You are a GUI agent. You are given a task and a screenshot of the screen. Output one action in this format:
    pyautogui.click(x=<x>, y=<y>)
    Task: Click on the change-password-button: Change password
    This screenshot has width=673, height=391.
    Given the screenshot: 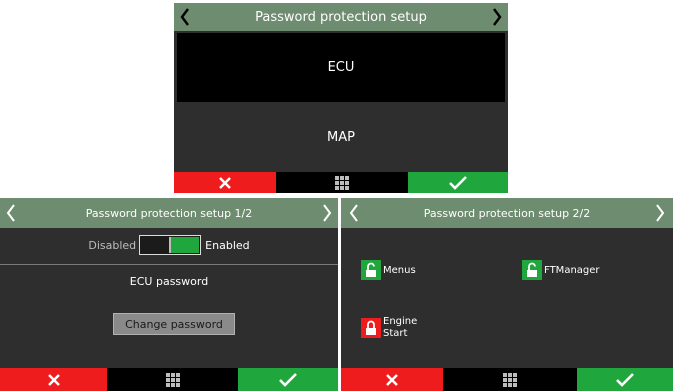 What is the action you would take?
    pyautogui.click(x=174, y=324)
    